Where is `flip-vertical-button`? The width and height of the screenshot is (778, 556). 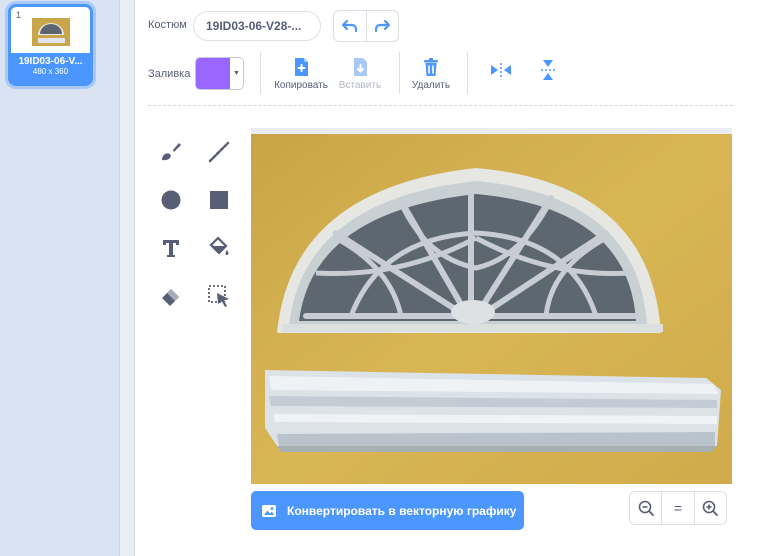
flip-vertical-button is located at coordinates (548, 71).